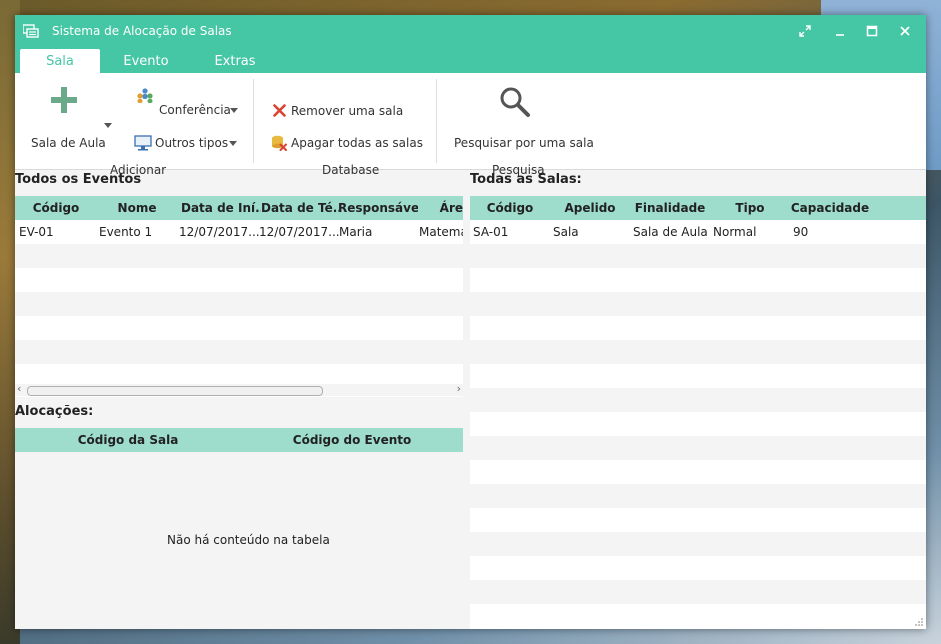 The width and height of the screenshot is (941, 644). What do you see at coordinates (441, 232) in the screenshot?
I see `table-cell: Matemá` at bounding box center [441, 232].